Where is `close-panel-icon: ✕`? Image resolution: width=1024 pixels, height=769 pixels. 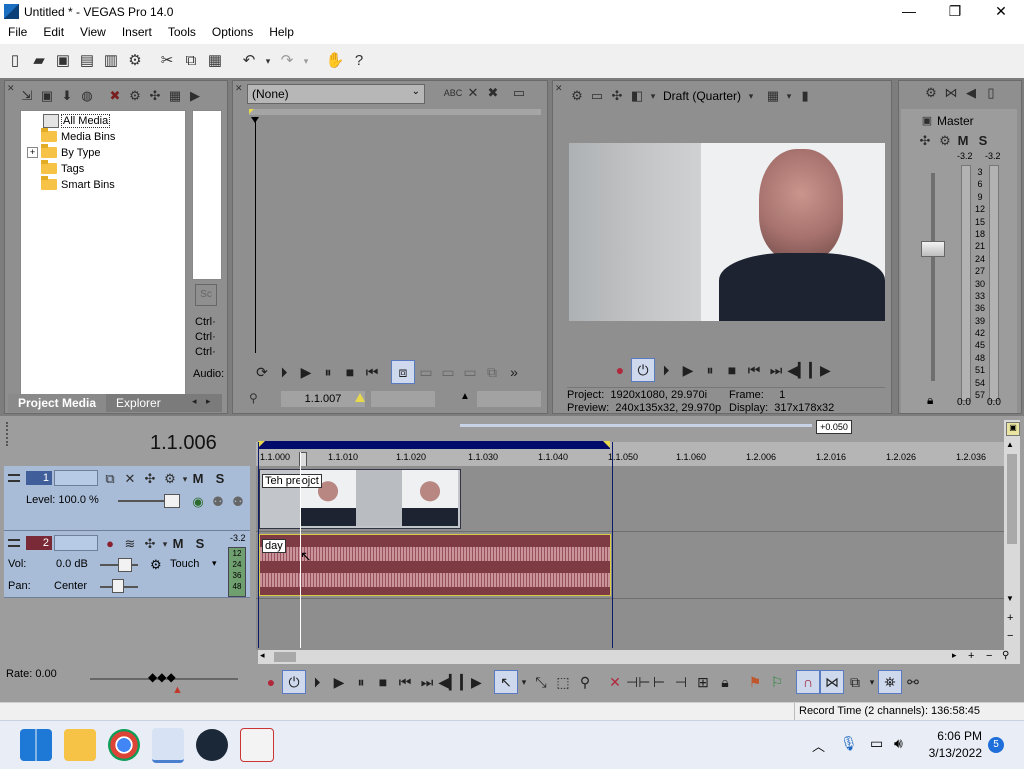
close-panel-icon: ✕ is located at coordinates (559, 88).